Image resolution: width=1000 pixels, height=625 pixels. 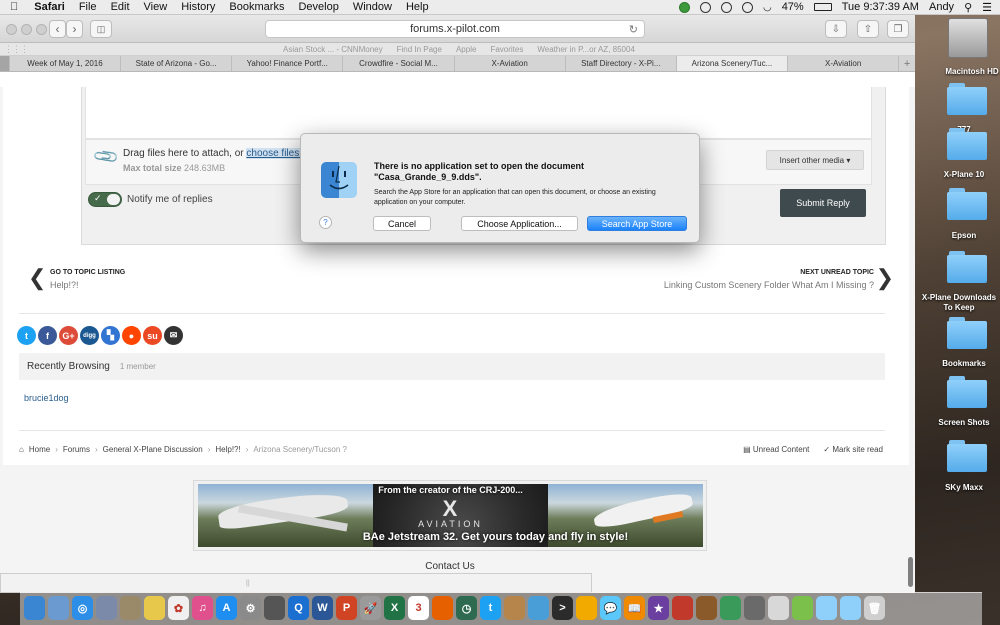 What do you see at coordinates (514, 608) in the screenshot?
I see `dock-ibooks-old-icon` at bounding box center [514, 608].